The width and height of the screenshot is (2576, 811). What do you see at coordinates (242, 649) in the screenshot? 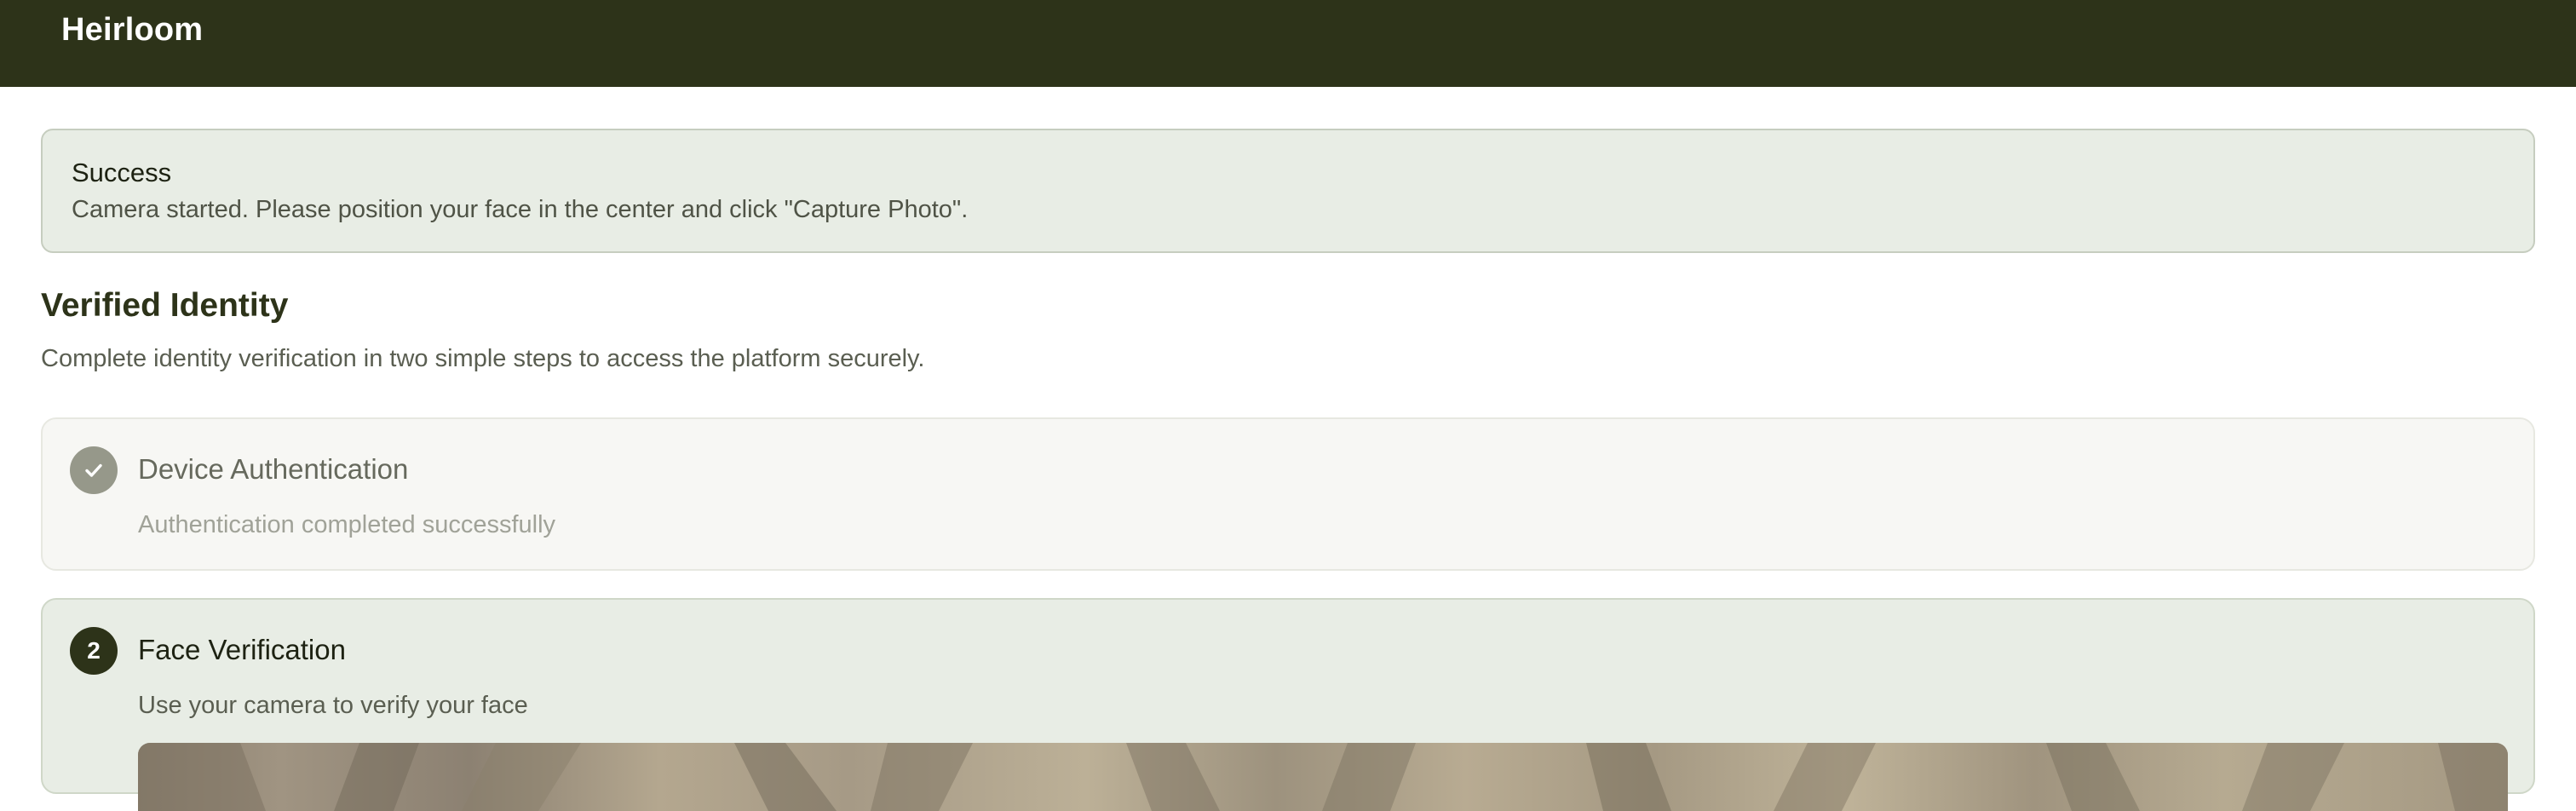
I see `step-title: Face Verification` at bounding box center [242, 649].